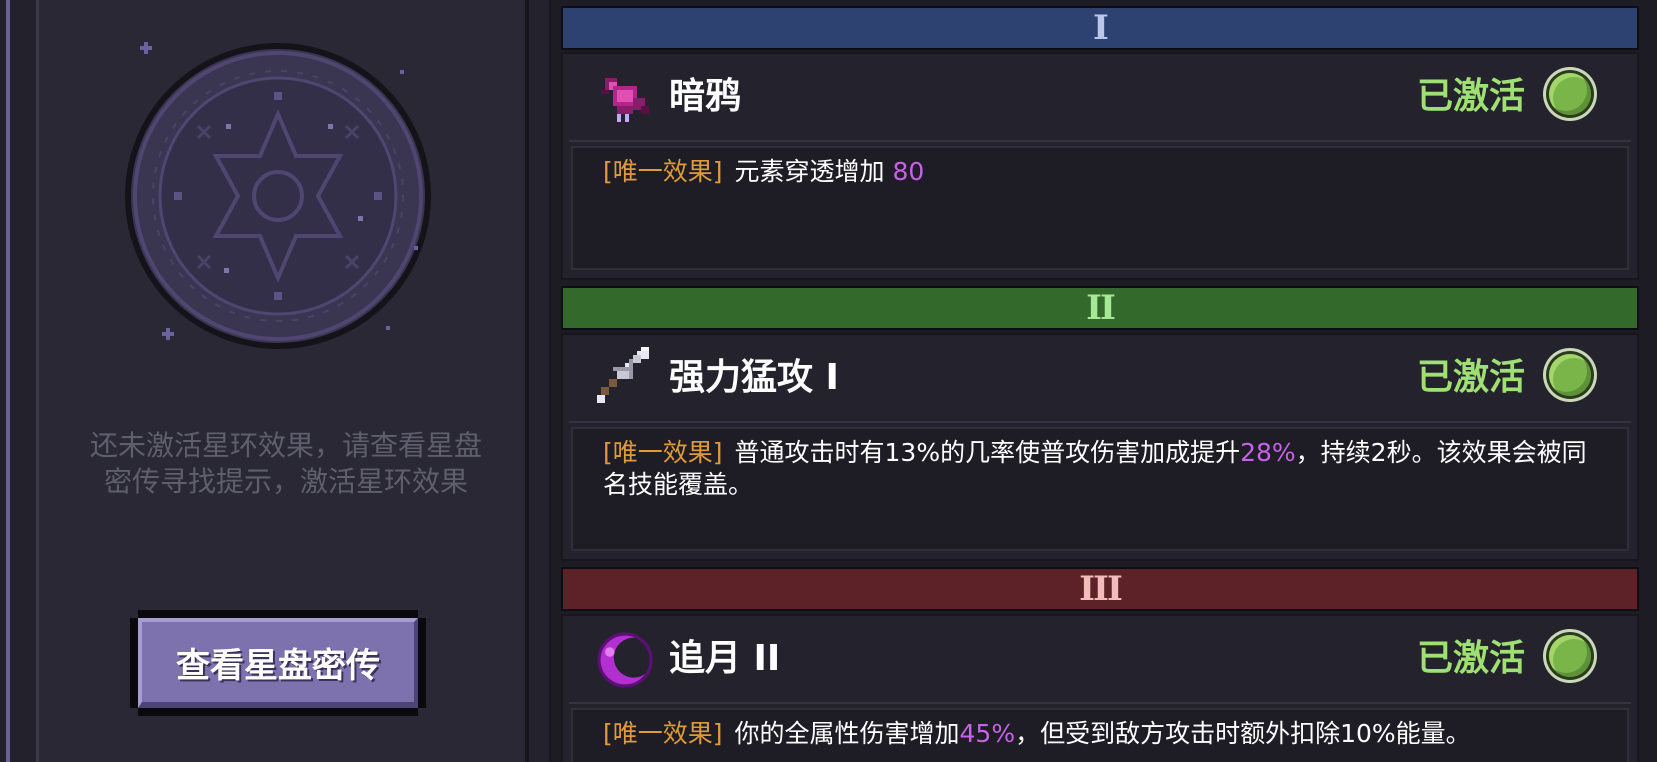 The height and width of the screenshot is (762, 1657). Describe the element at coordinates (623, 375) in the screenshot. I see `sword-icon` at that location.